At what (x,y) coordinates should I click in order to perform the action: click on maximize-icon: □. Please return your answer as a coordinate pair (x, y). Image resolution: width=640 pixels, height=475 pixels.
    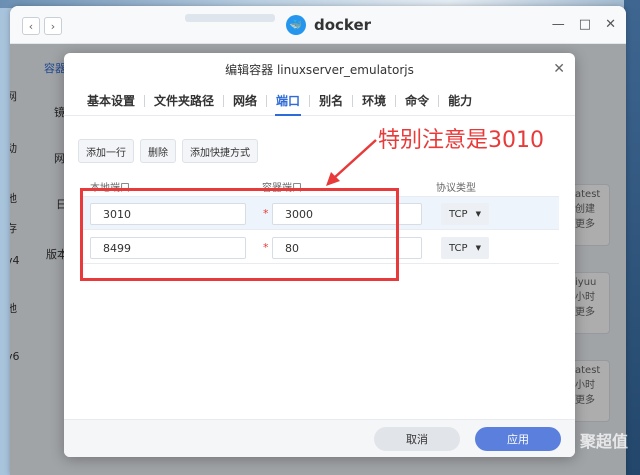
    Looking at the image, I should click on (585, 24).